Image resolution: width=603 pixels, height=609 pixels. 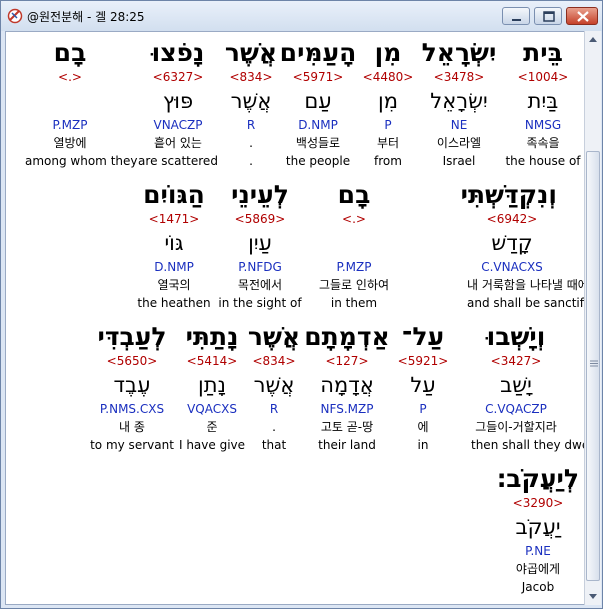 What do you see at coordinates (543, 143) in the screenshot?
I see `korean-gloss: 족속을` at bounding box center [543, 143].